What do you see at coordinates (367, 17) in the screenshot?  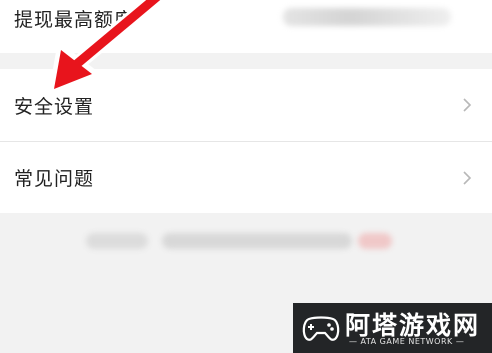 I see `blurred-limit-value` at bounding box center [367, 17].